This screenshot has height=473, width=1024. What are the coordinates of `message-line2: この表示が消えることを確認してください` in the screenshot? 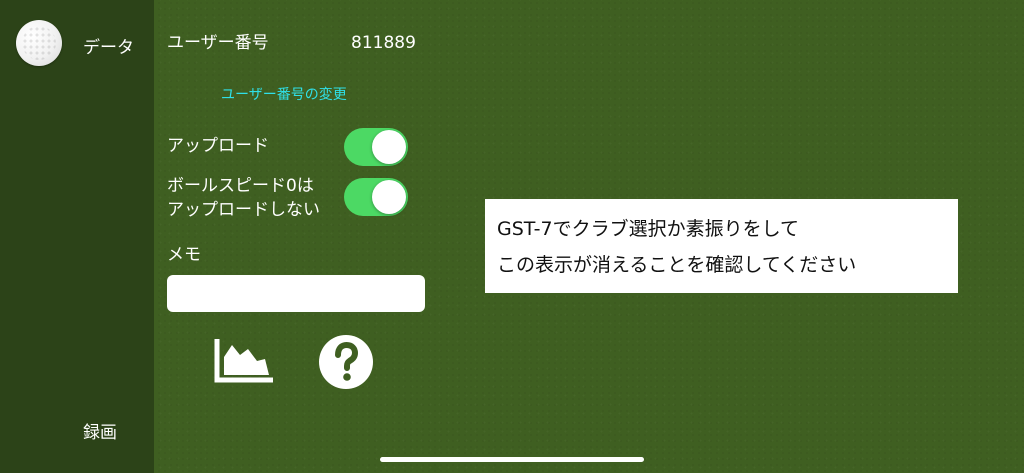 It's located at (677, 265).